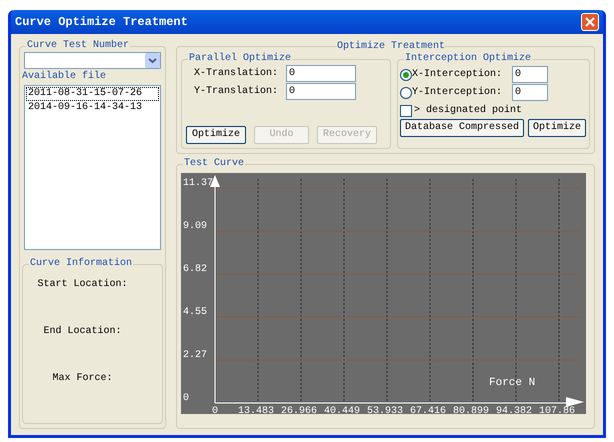  Describe the element at coordinates (468, 59) in the screenshot. I see `group-label: Interception Optimize` at that location.